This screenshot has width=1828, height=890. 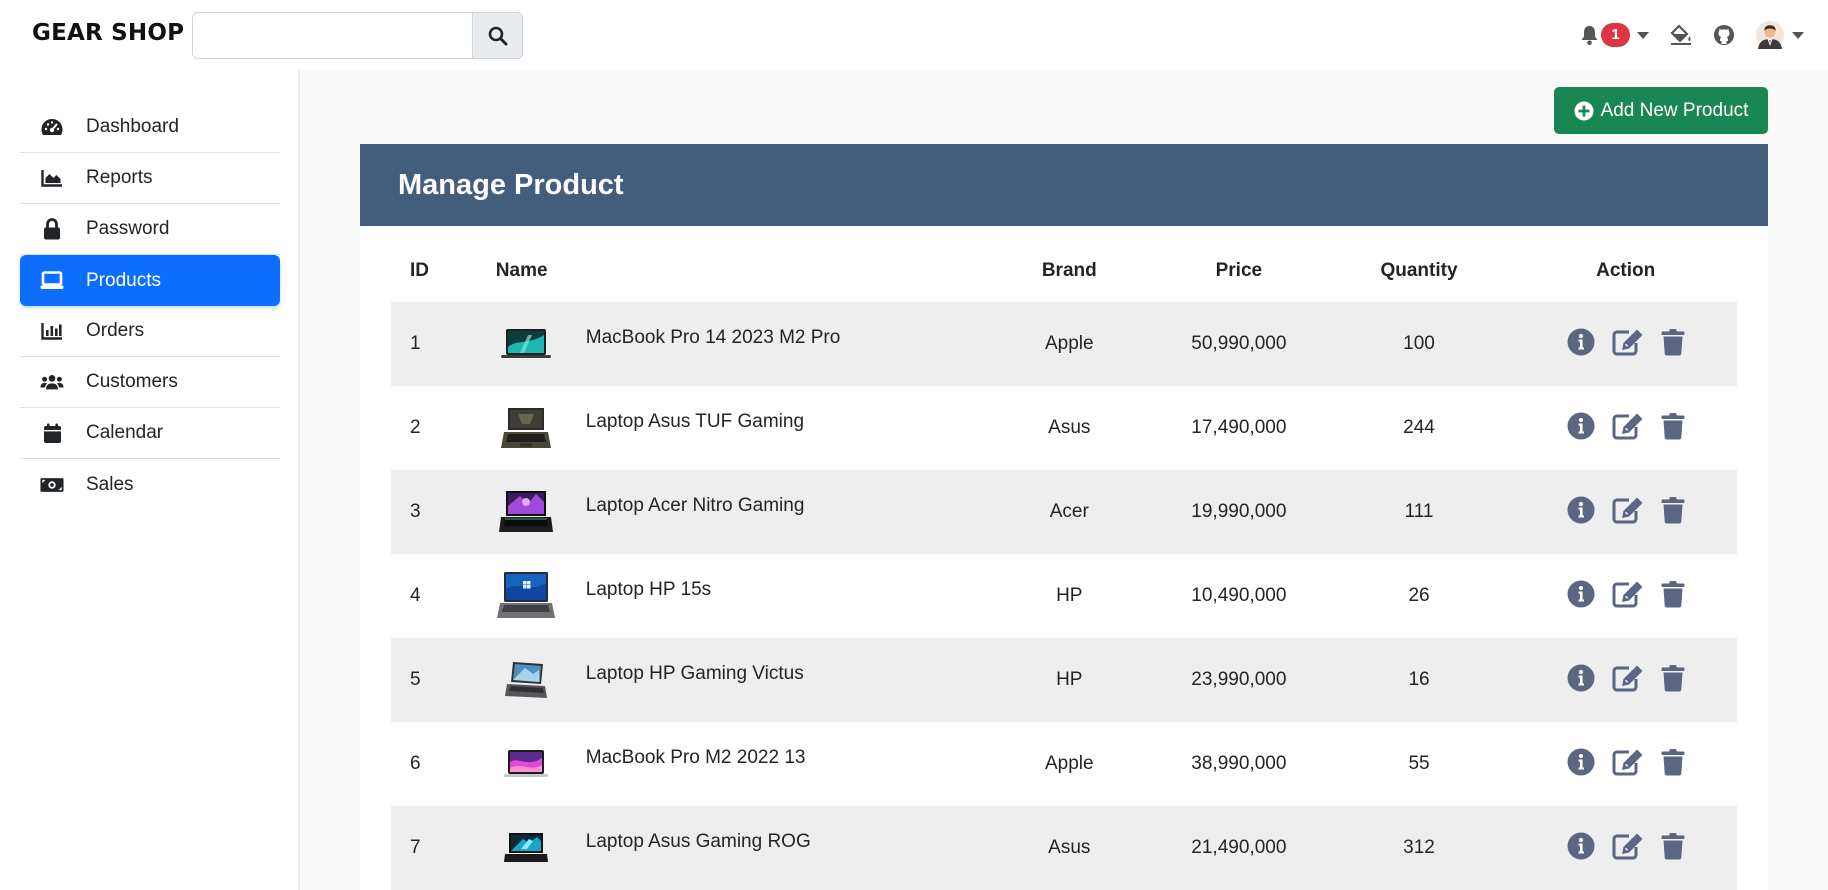 I want to click on product-id: 4, so click(x=415, y=595).